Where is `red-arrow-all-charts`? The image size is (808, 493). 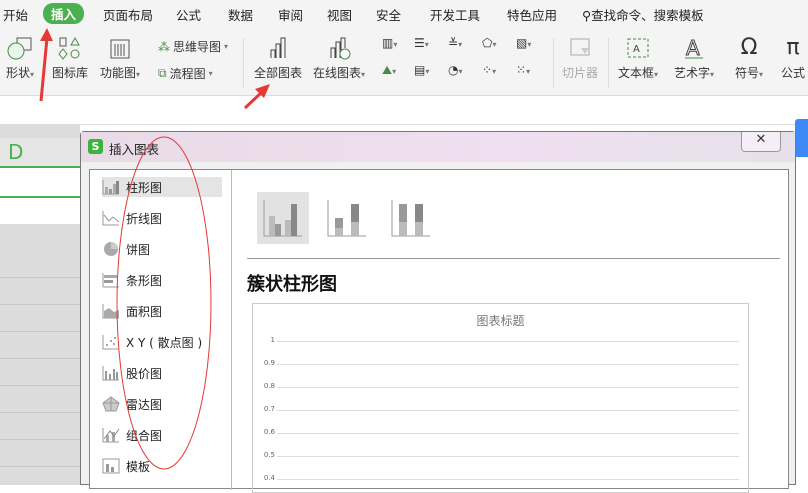 red-arrow-all-charts is located at coordinates (256, 97).